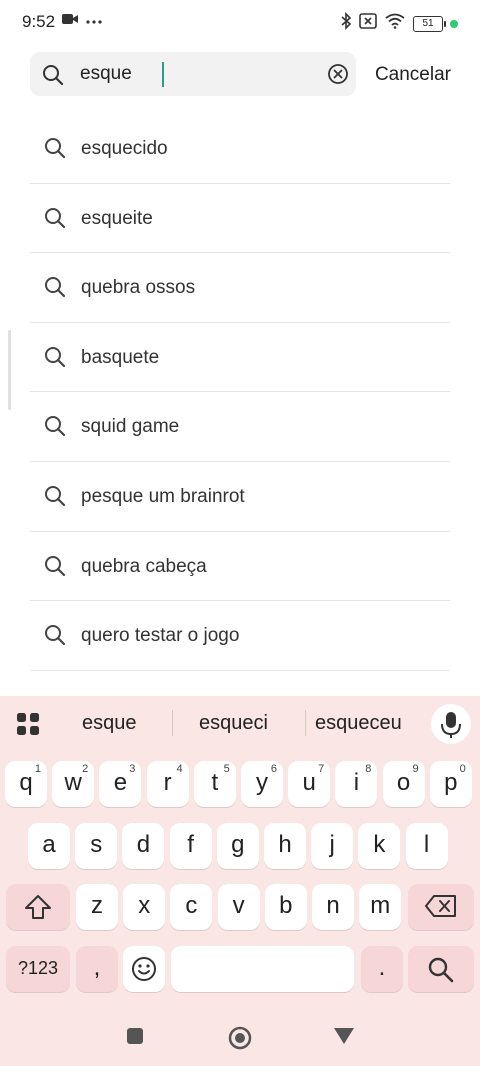  I want to click on key-a: a, so click(49, 846).